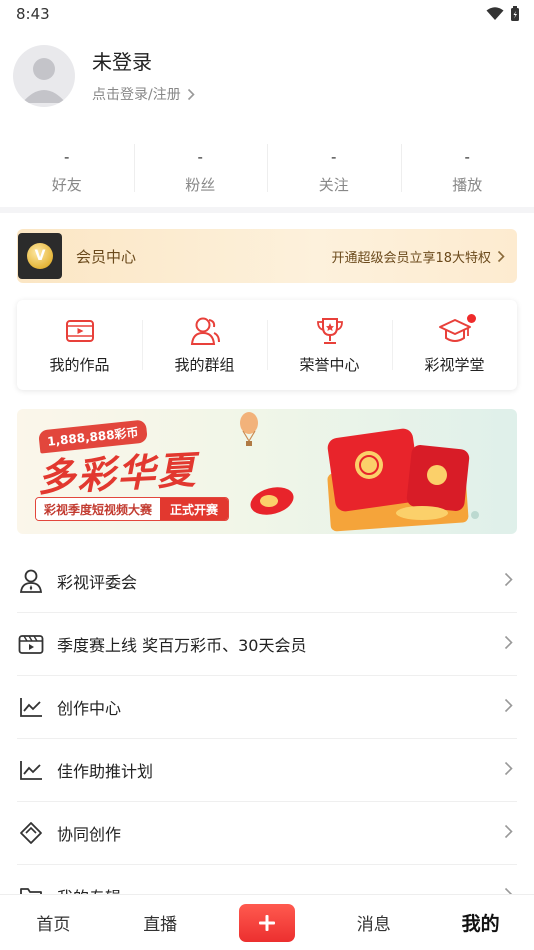 This screenshot has width=534, height=950. I want to click on tool-label: 我的作品, so click(79, 365).